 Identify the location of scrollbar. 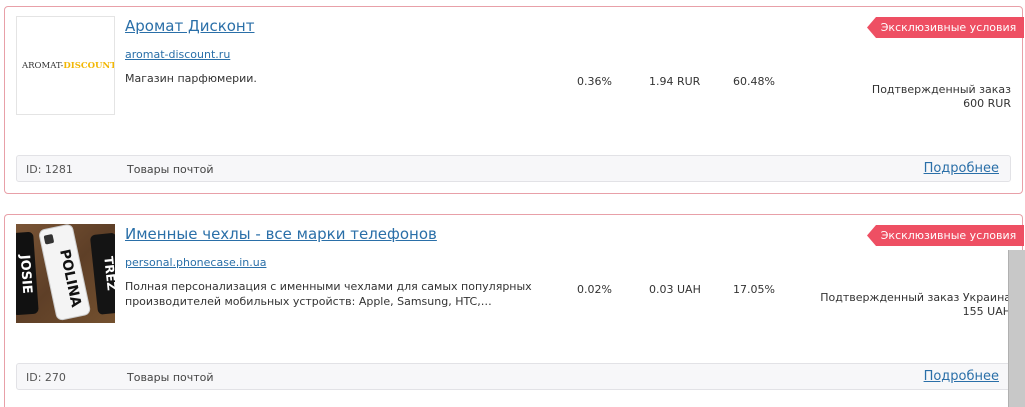
(1016, 328).